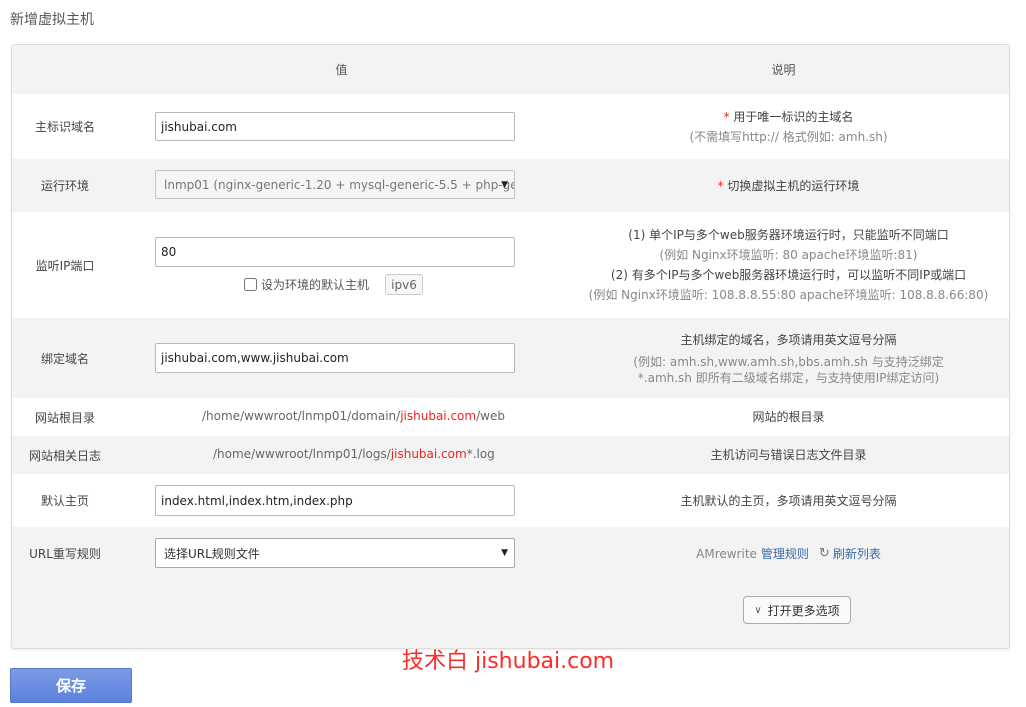  Describe the element at coordinates (788, 500) in the screenshot. I see `default-index-desc: 主机默认的主页，多项请用英文逗号分隔` at that location.